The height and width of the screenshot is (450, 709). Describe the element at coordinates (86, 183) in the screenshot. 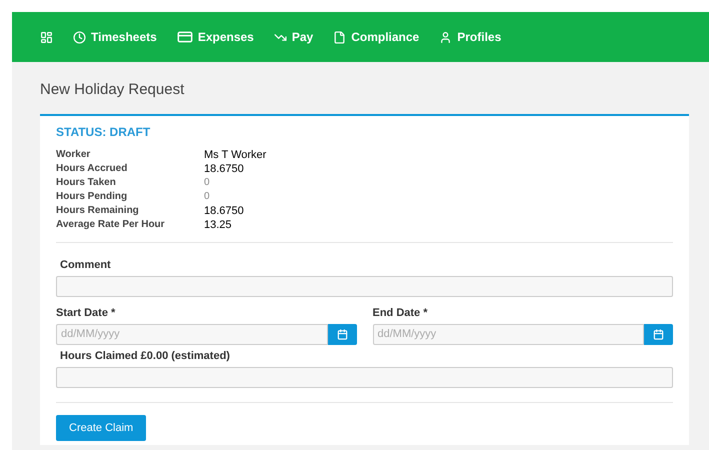

I see `detail-label: Hours Taken` at that location.